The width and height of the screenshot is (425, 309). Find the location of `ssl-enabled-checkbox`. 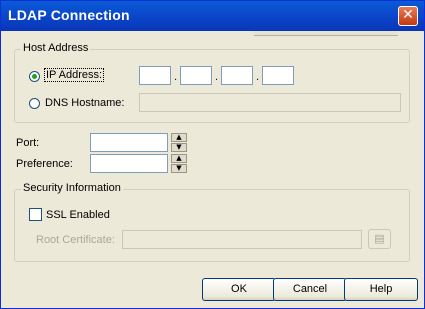

ssl-enabled-checkbox is located at coordinates (35, 214).